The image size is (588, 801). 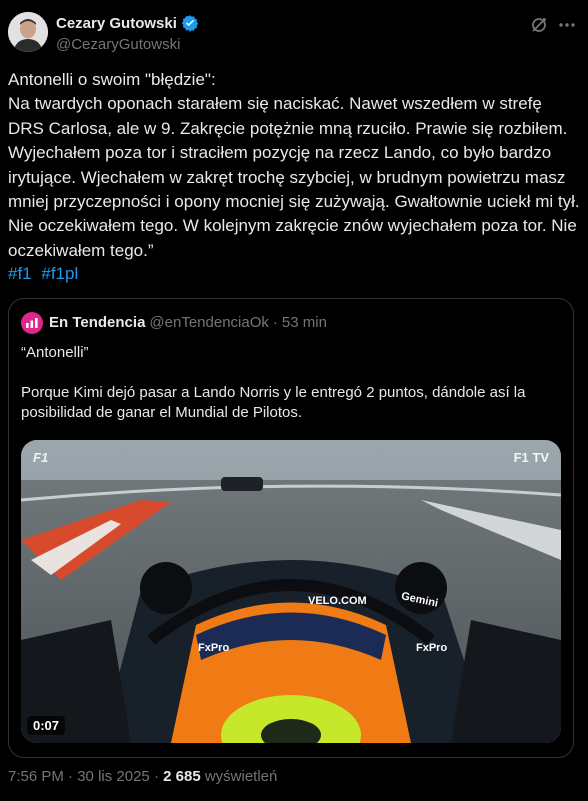 What do you see at coordinates (118, 44) in the screenshot?
I see `author-handle: @CezaryGutowski` at bounding box center [118, 44].